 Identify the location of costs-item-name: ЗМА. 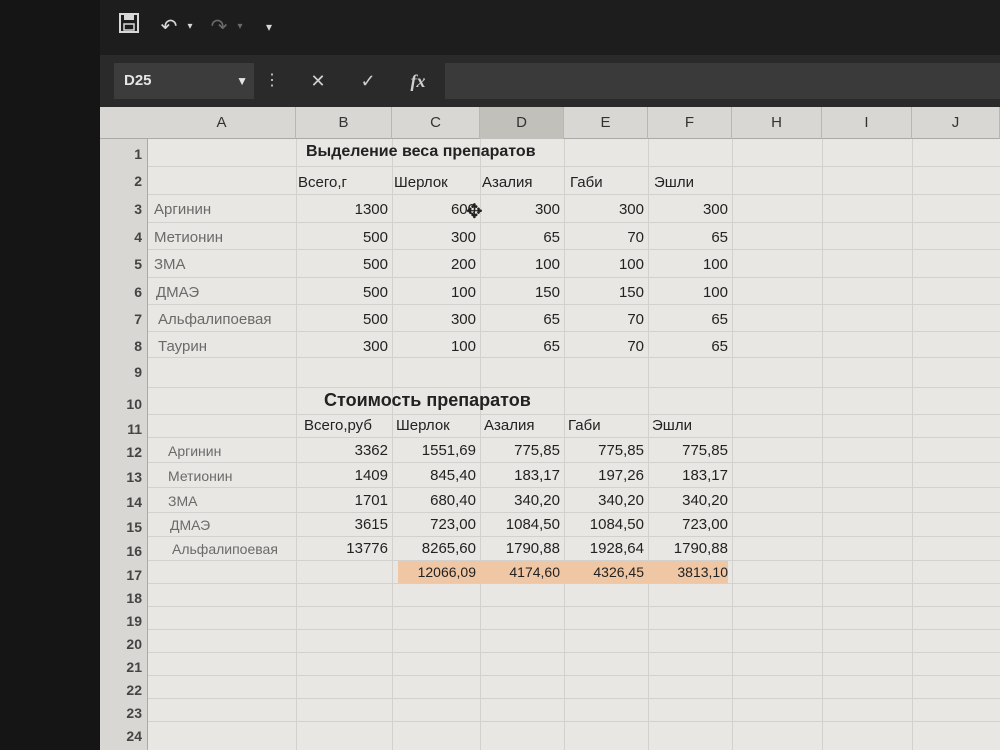
(183, 501).